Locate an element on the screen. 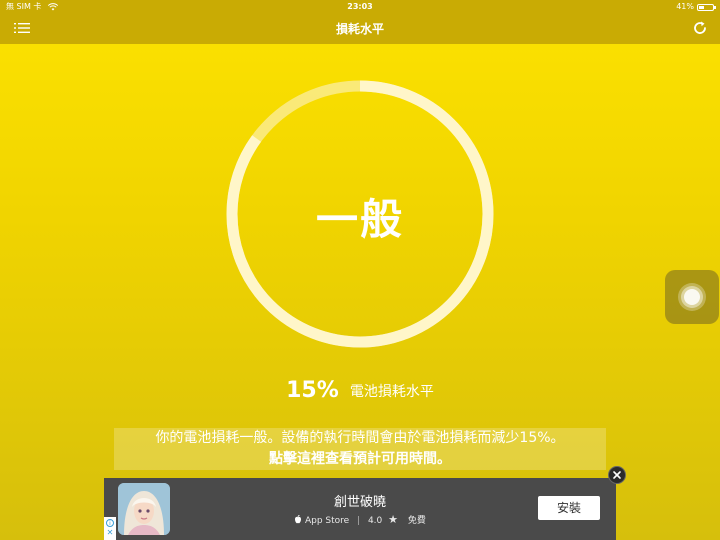  battery-indicator: 41% is located at coordinates (696, 7).